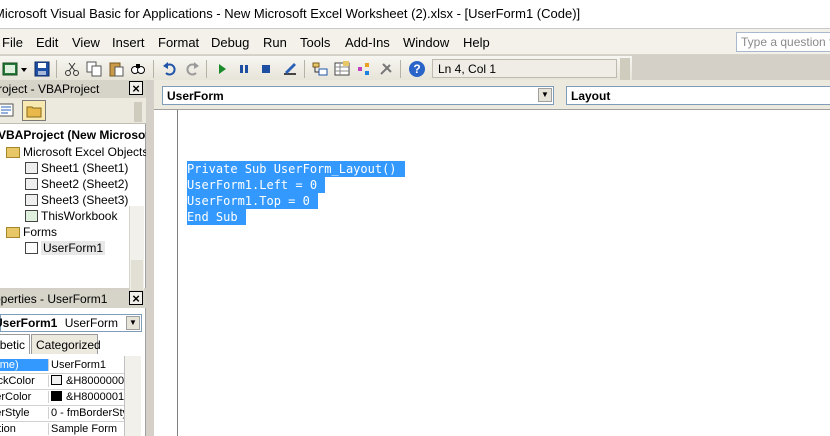  I want to click on tab-alphabetic: Alphabetic, so click(15, 344).